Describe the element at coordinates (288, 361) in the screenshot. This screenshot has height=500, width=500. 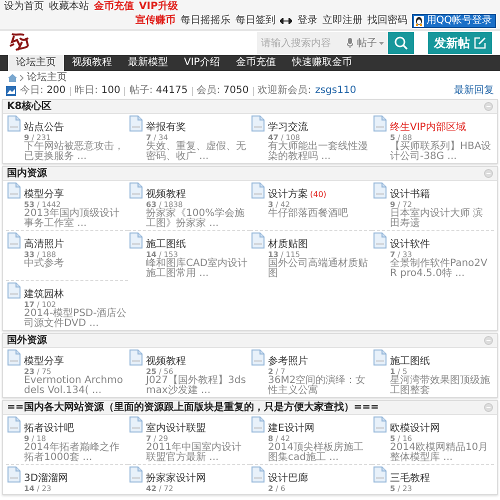
I see `forum-link: 参考照片` at that location.